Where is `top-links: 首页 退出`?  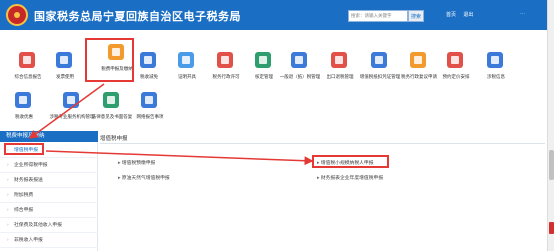 top-links: 首页 退出 is located at coordinates (462, 14).